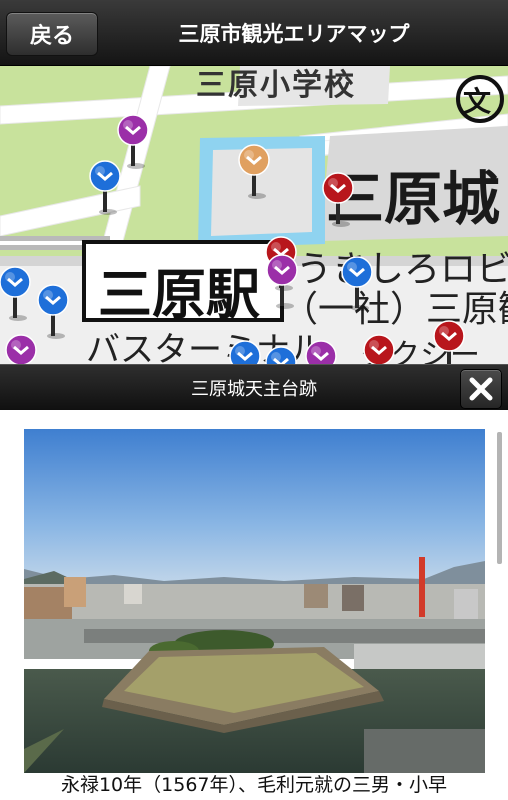 The image size is (508, 800). I want to click on content-scrollbar, so click(499, 498).